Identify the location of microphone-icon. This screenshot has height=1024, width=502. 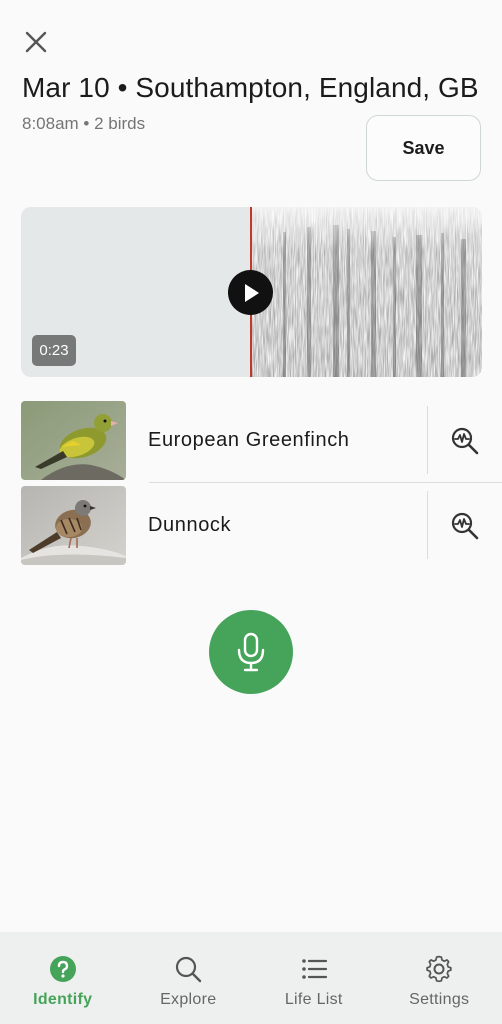
(251, 652).